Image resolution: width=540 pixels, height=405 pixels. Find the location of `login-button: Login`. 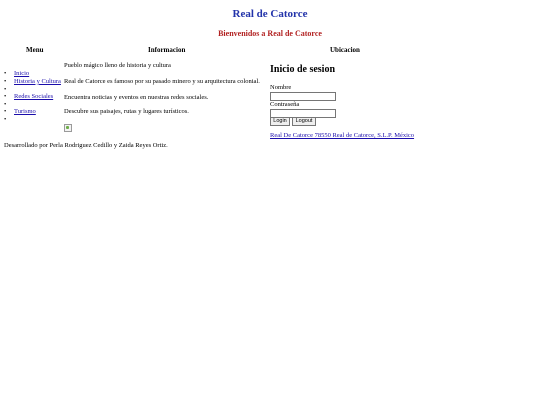

login-button: Login is located at coordinates (280, 121).